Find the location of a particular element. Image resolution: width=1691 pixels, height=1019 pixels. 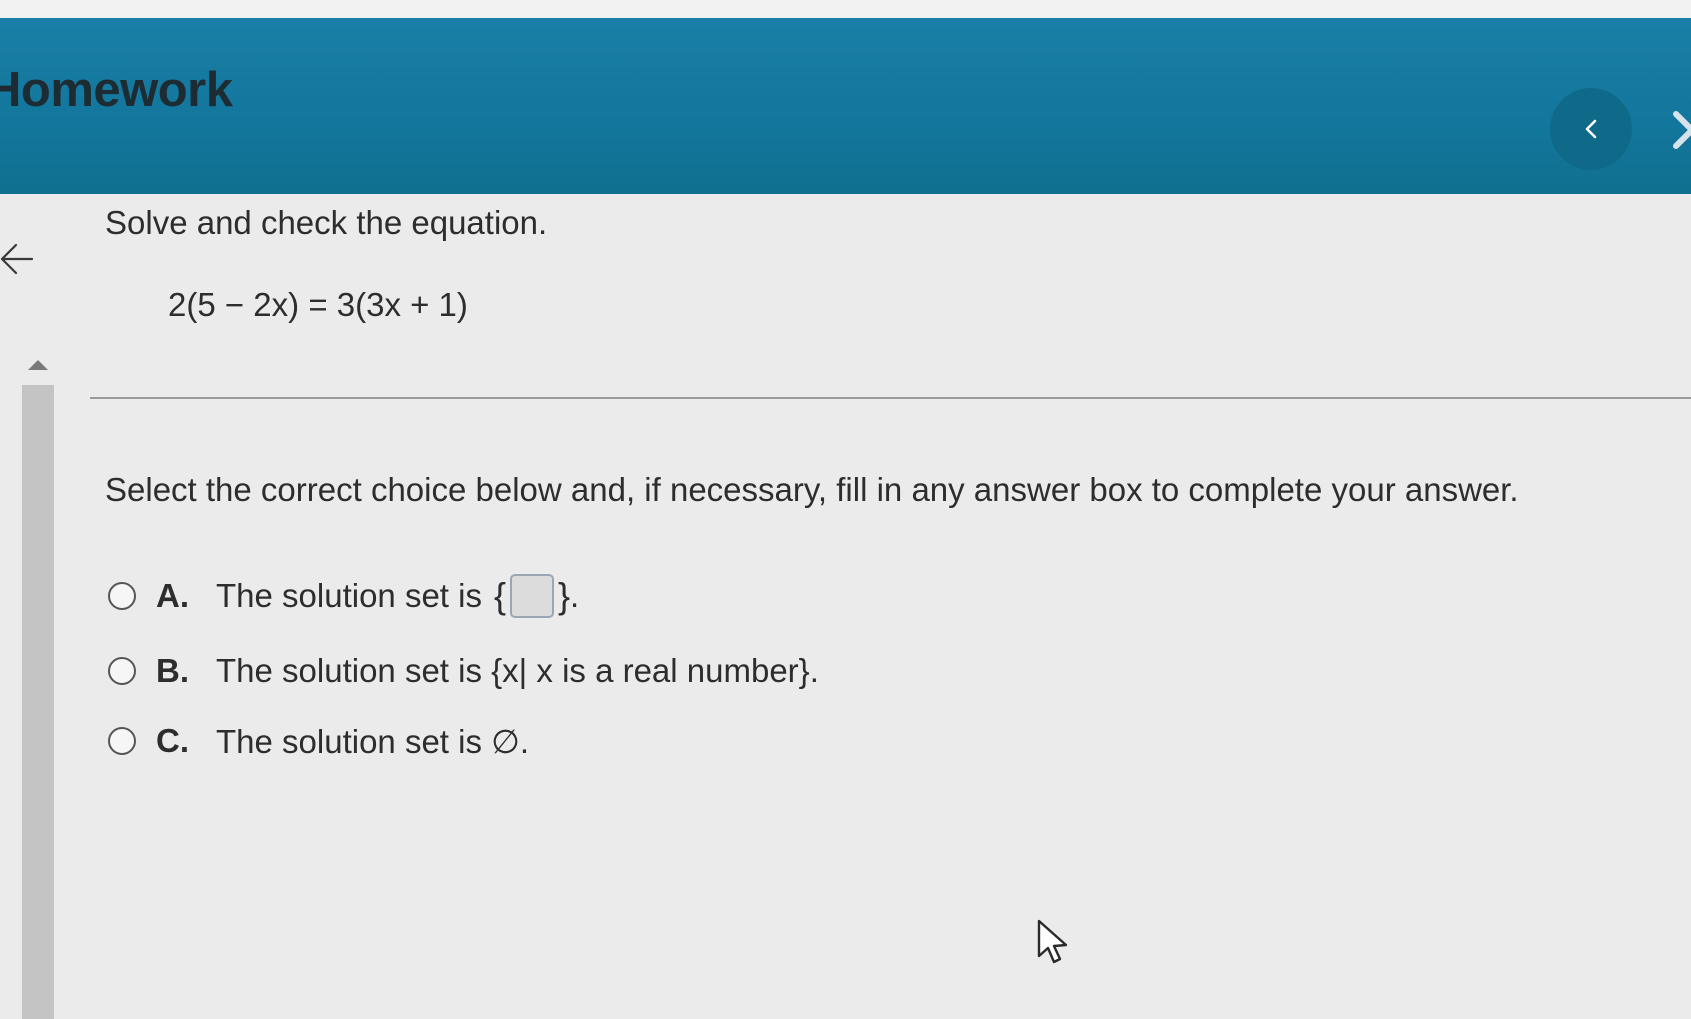

choice-a-period: . is located at coordinates (575, 595).